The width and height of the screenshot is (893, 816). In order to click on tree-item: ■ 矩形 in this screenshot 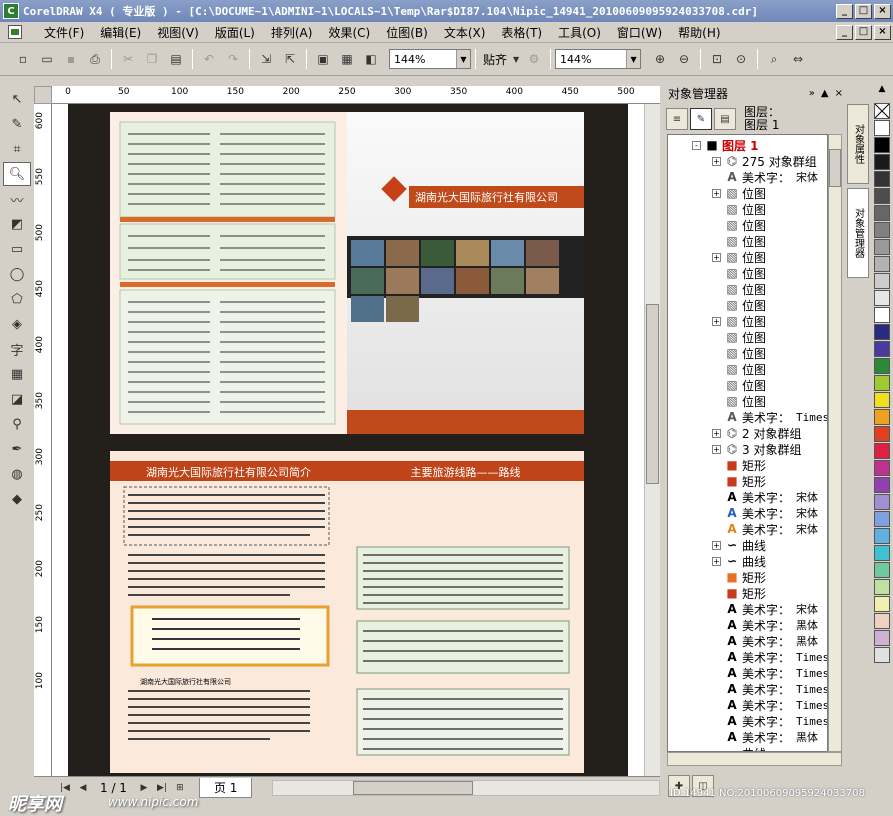, I will do `click(739, 481)`.